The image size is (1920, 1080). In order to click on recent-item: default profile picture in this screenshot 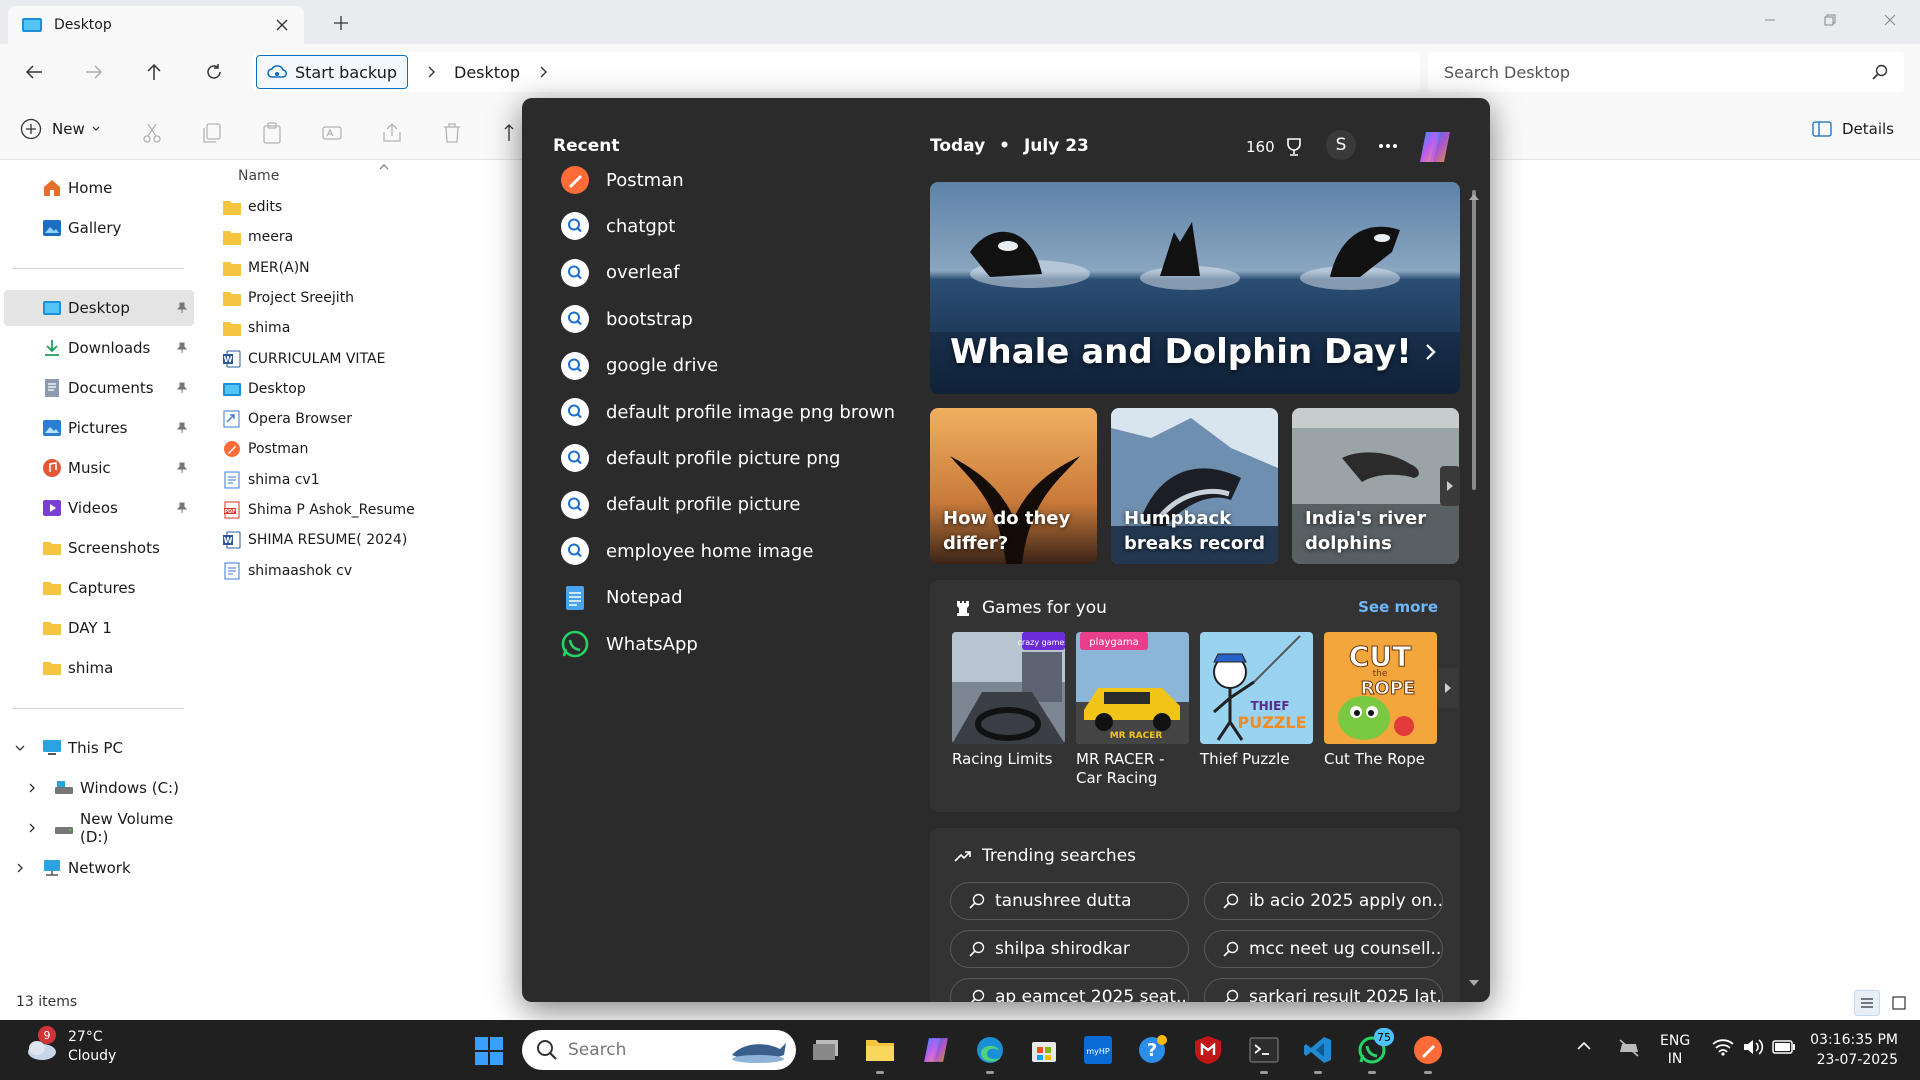, I will do `click(680, 505)`.